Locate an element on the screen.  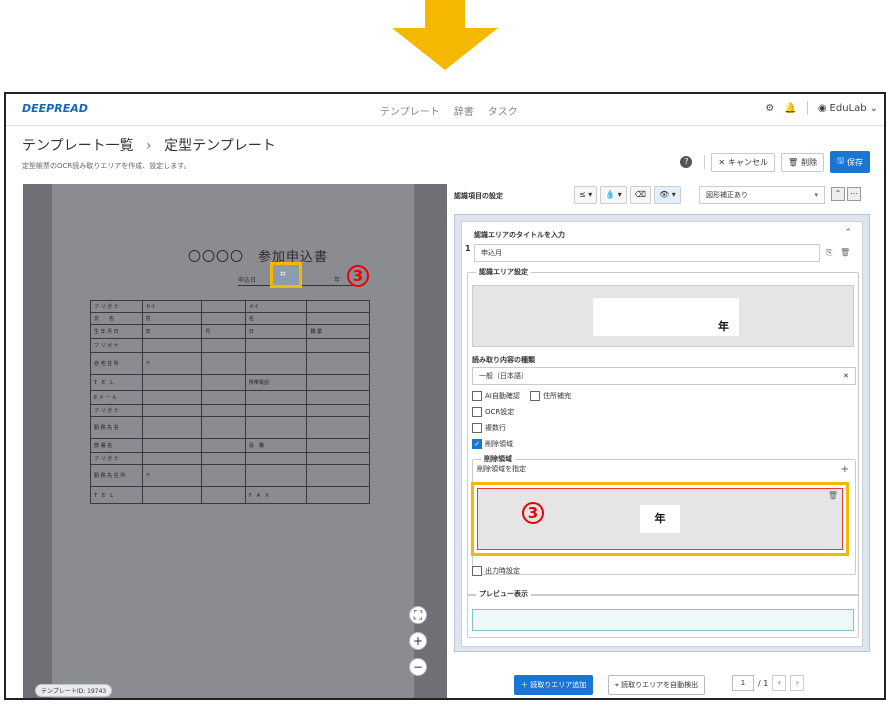
form-cell: セイ is located at coordinates (173, 306).